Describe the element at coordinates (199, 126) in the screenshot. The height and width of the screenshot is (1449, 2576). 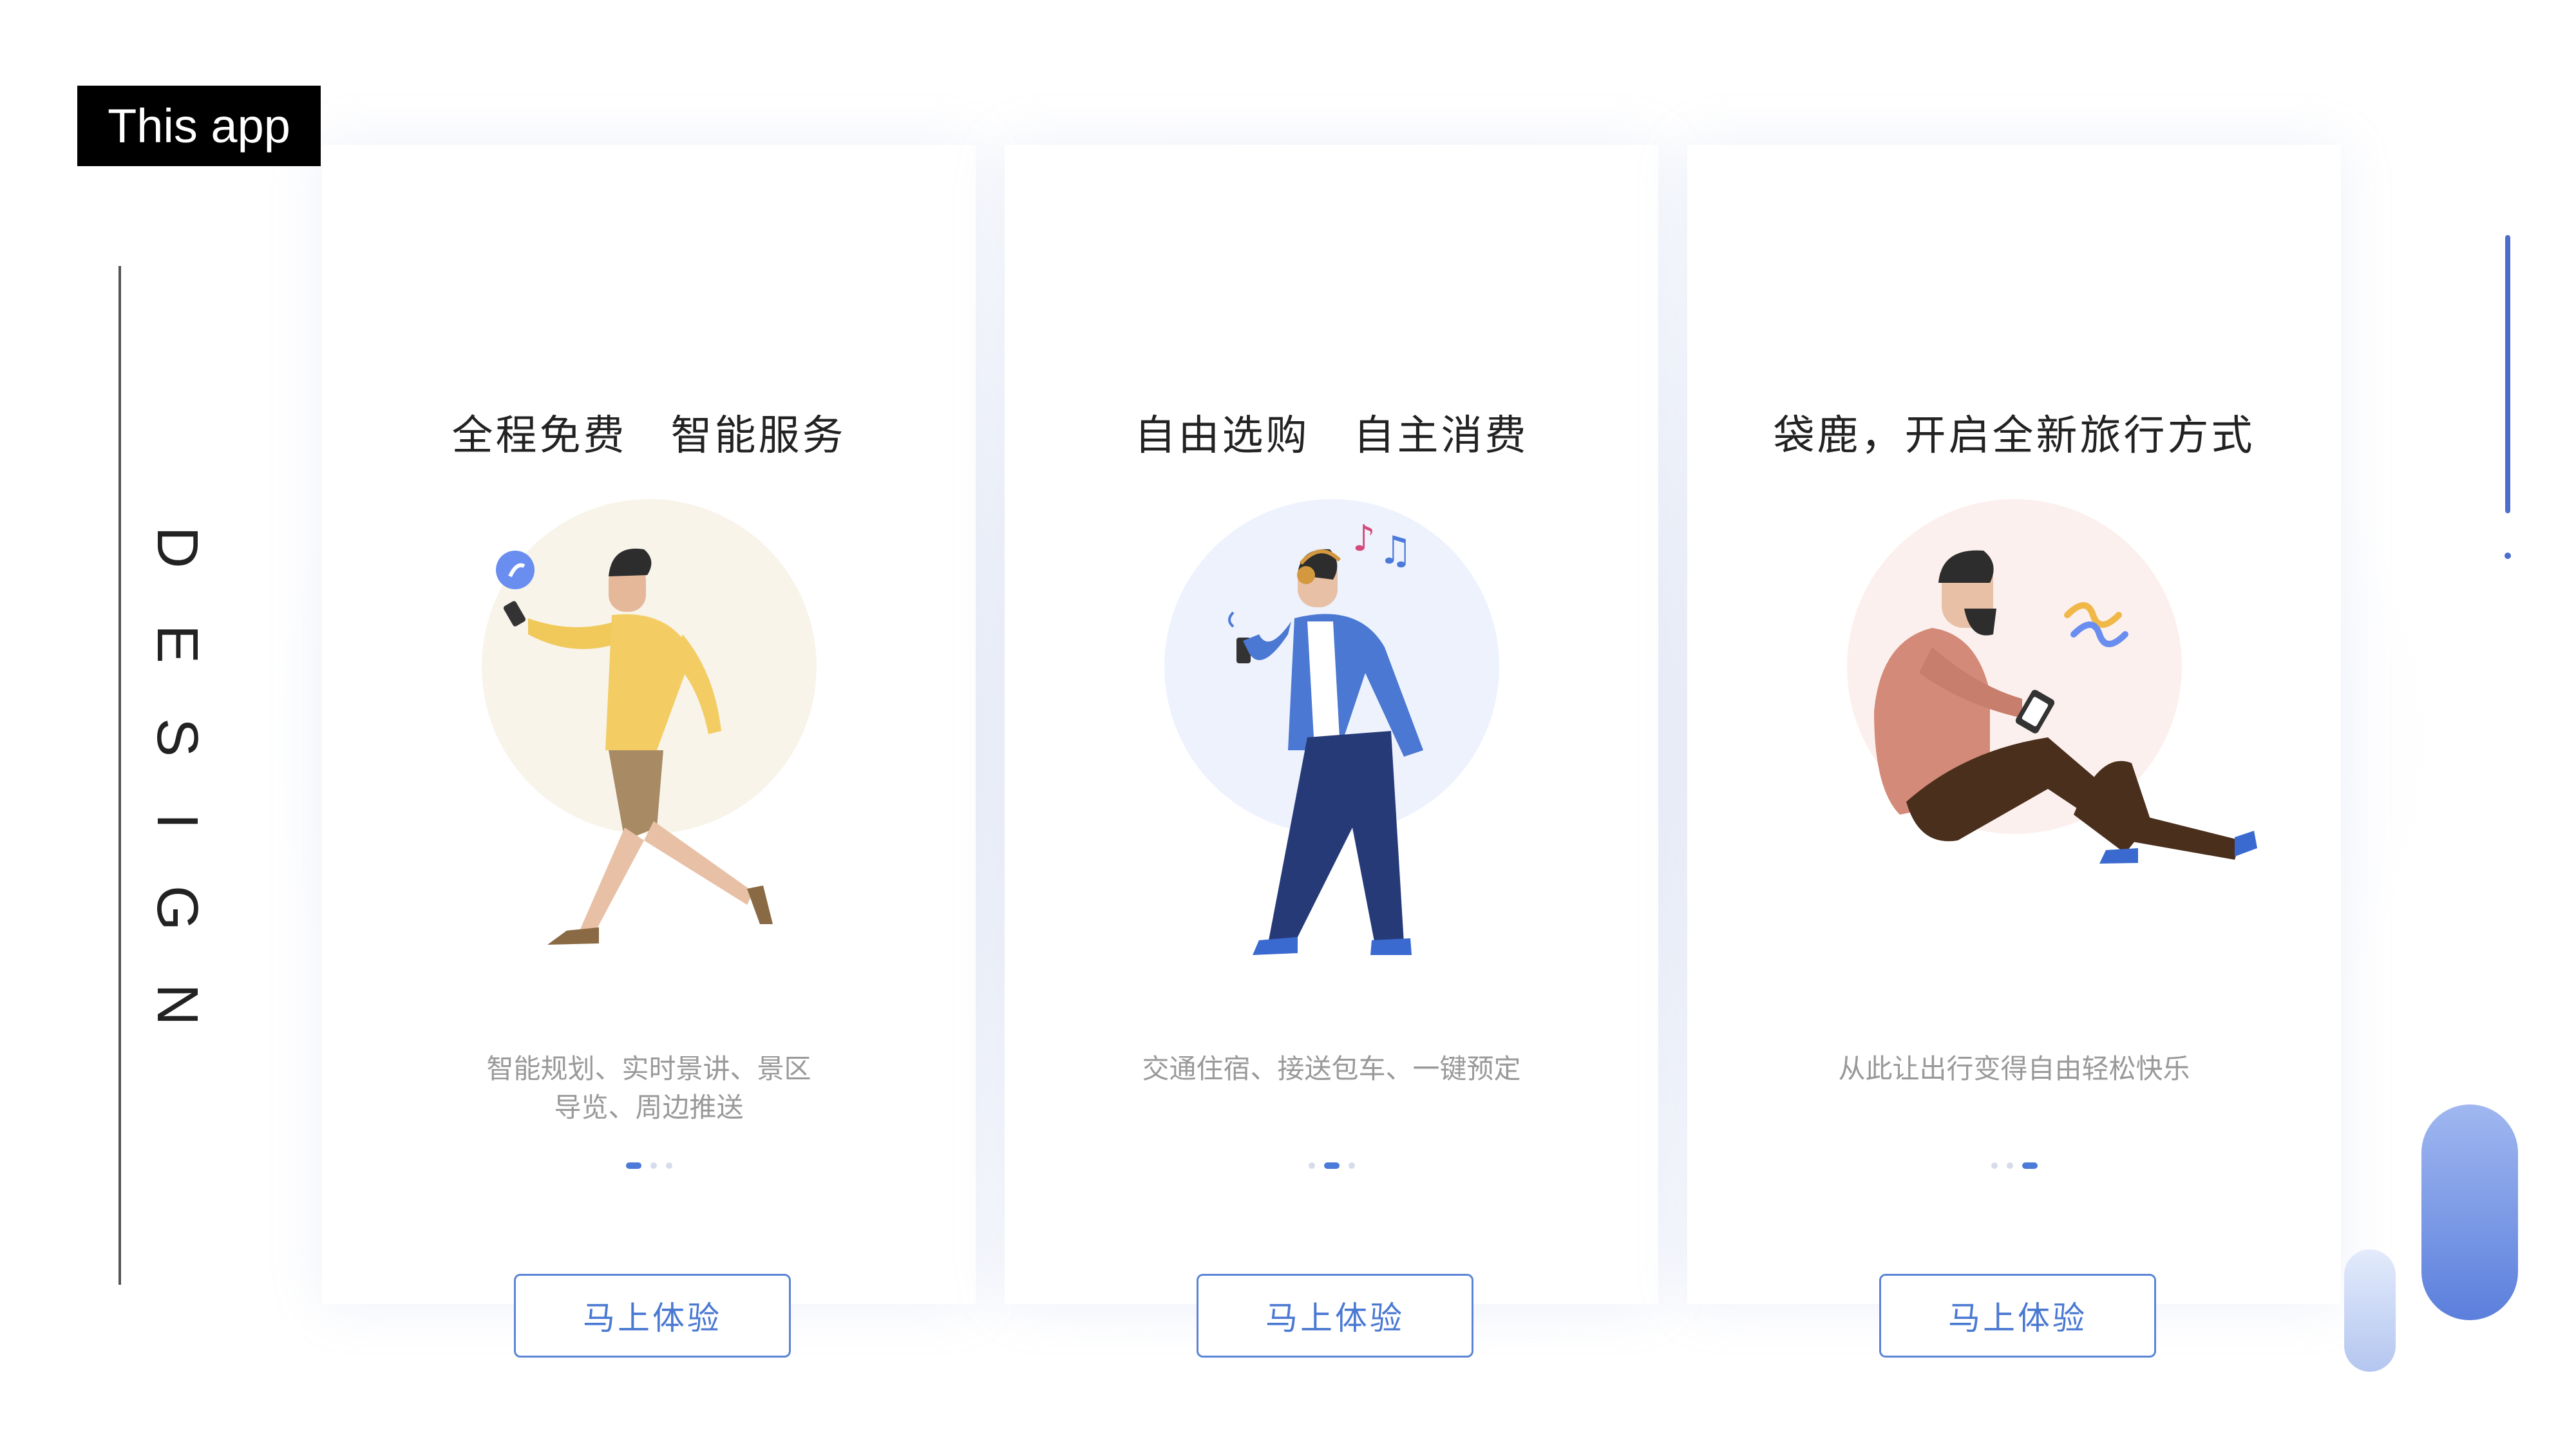
I see `app-label: This app` at that location.